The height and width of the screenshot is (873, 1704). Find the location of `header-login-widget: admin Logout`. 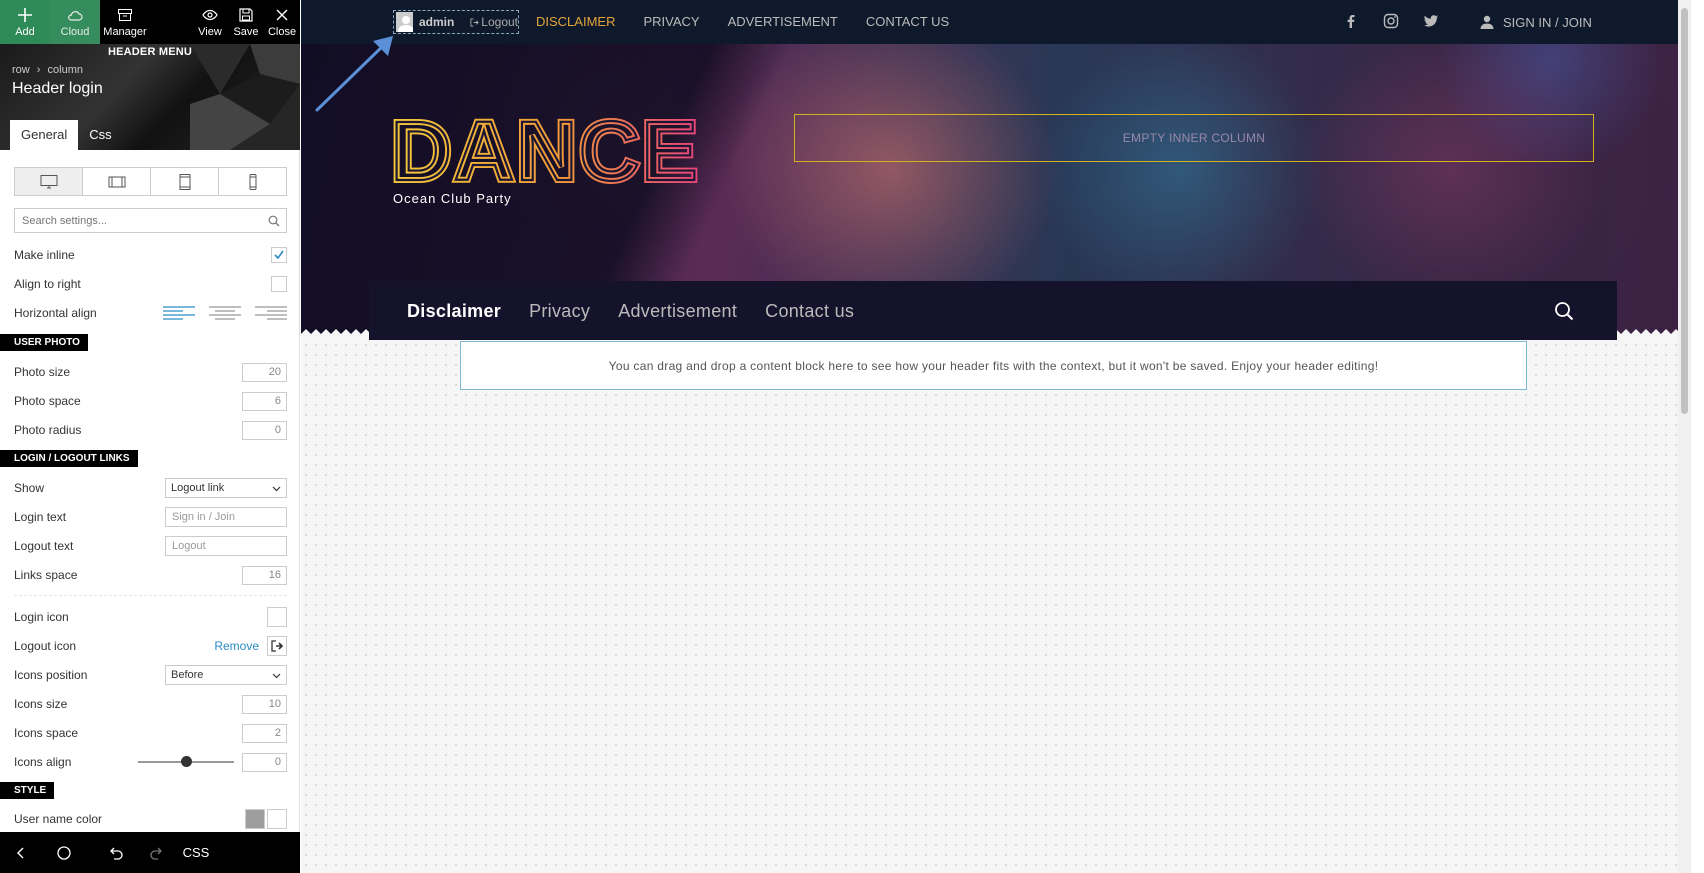

header-login-widget: admin Logout is located at coordinates (456, 22).